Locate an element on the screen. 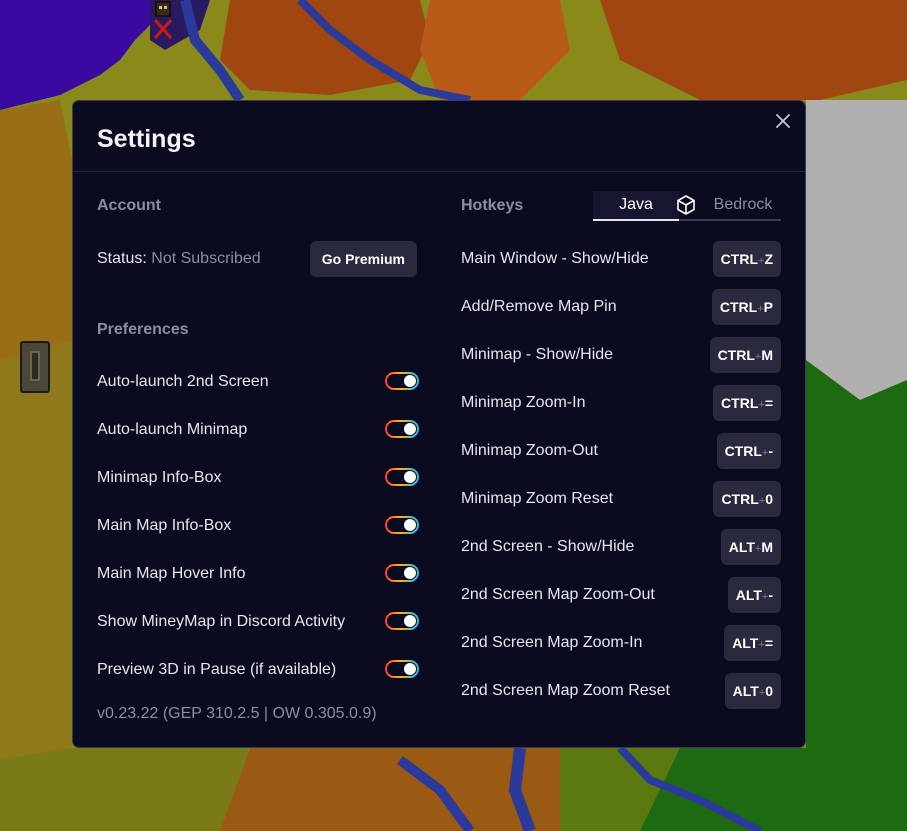  preference-row: Main Map Hover Info is located at coordinates (258, 575).